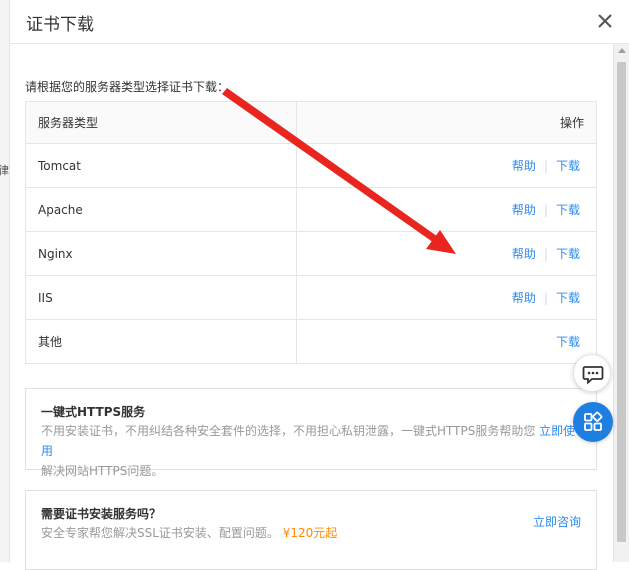 This screenshot has width=629, height=570. Describe the element at coordinates (524, 254) in the screenshot. I see `help-link-nginx: 帮助` at that location.